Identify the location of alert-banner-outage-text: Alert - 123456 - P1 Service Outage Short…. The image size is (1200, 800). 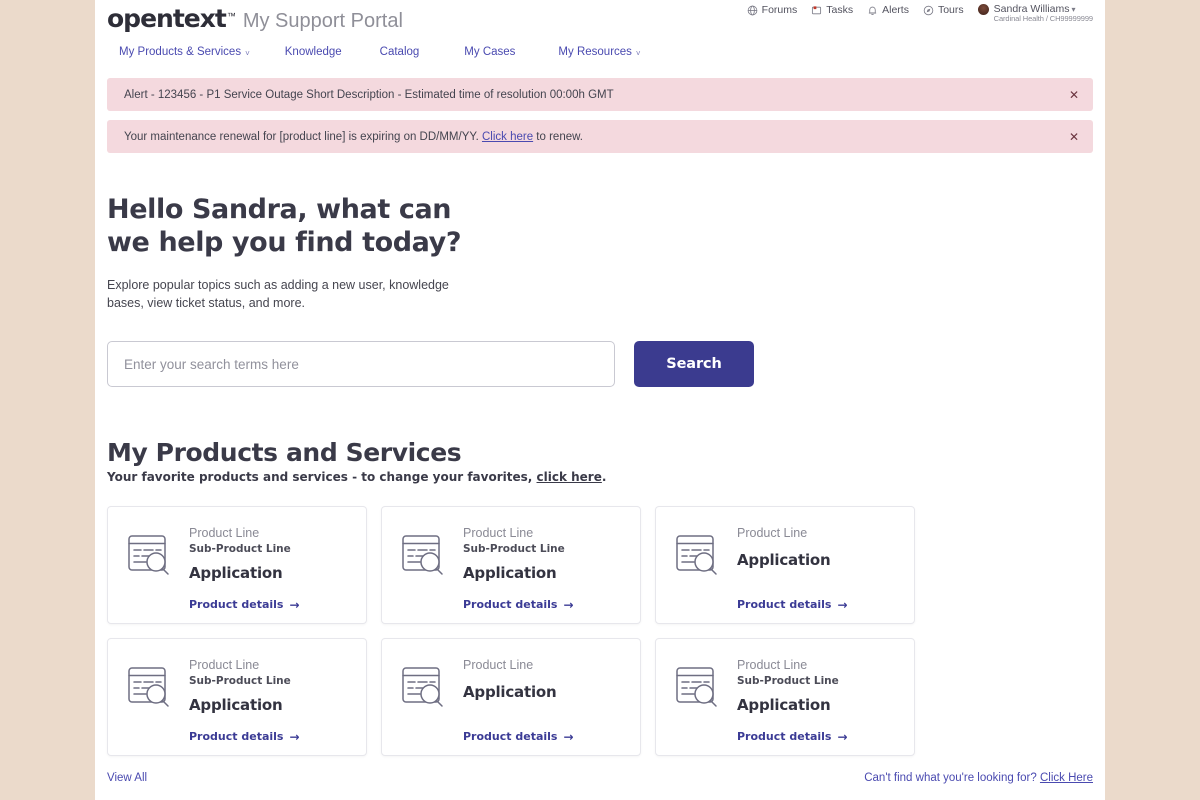
(369, 94).